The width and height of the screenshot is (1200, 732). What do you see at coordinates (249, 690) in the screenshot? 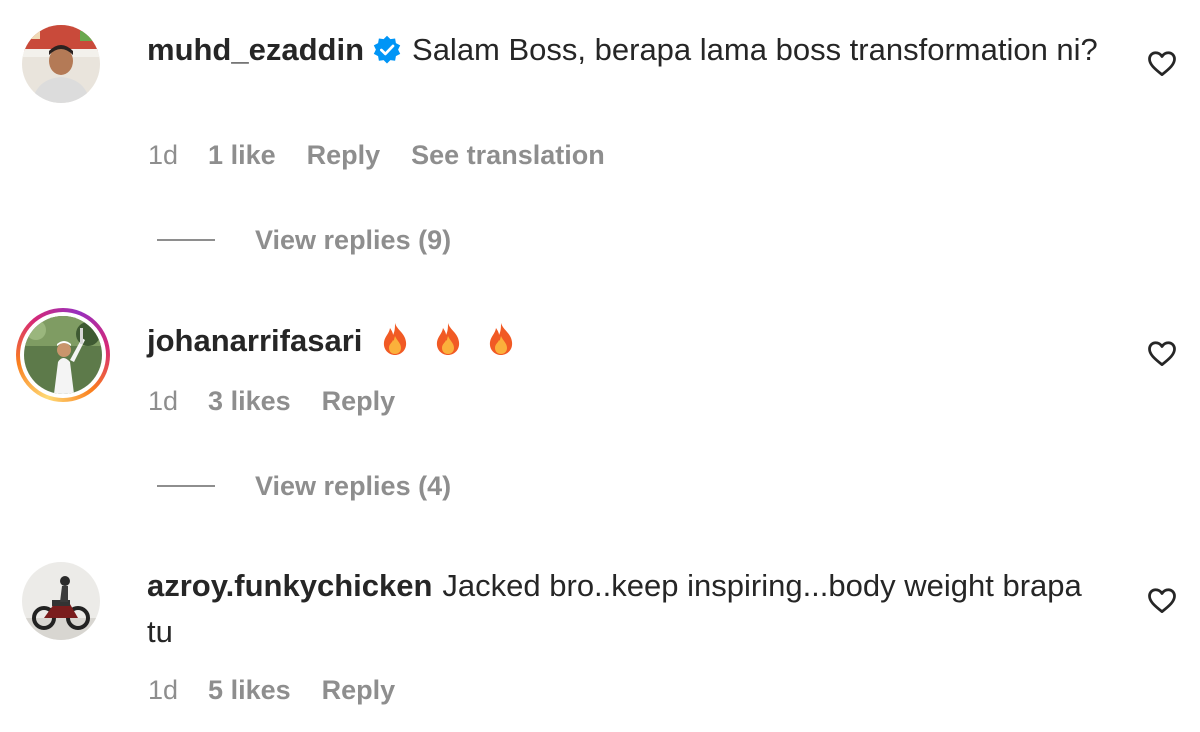
I see `likes-count: 5 likes` at bounding box center [249, 690].